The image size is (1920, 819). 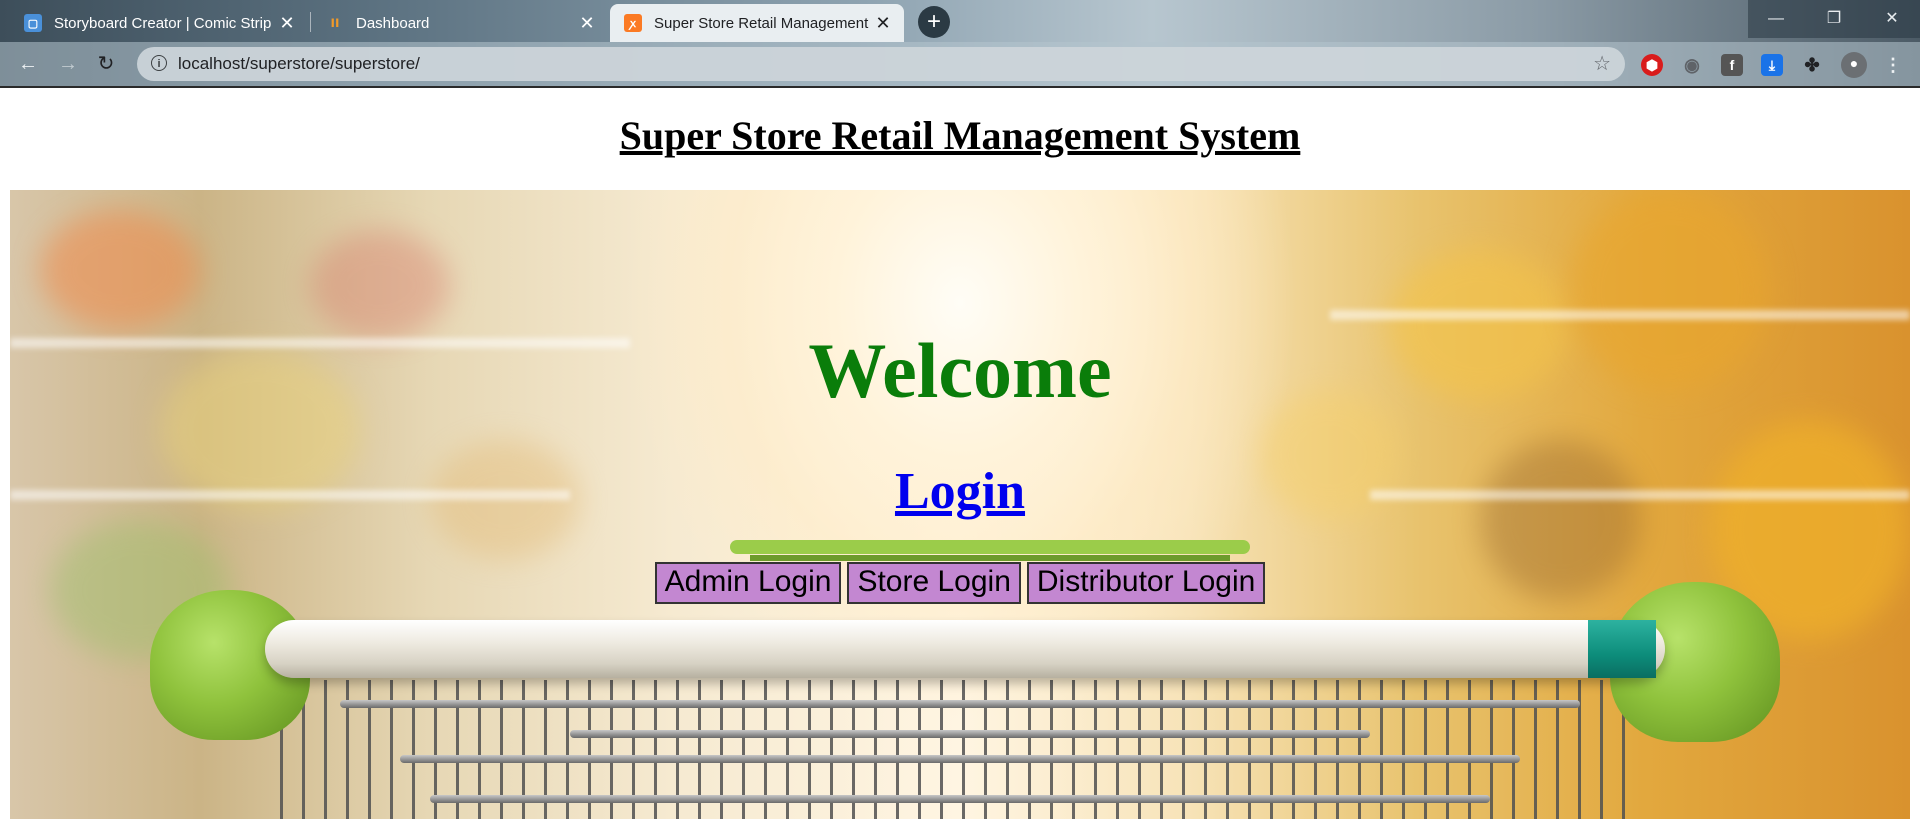 I want to click on cart-handle-grip, so click(x=1622, y=649).